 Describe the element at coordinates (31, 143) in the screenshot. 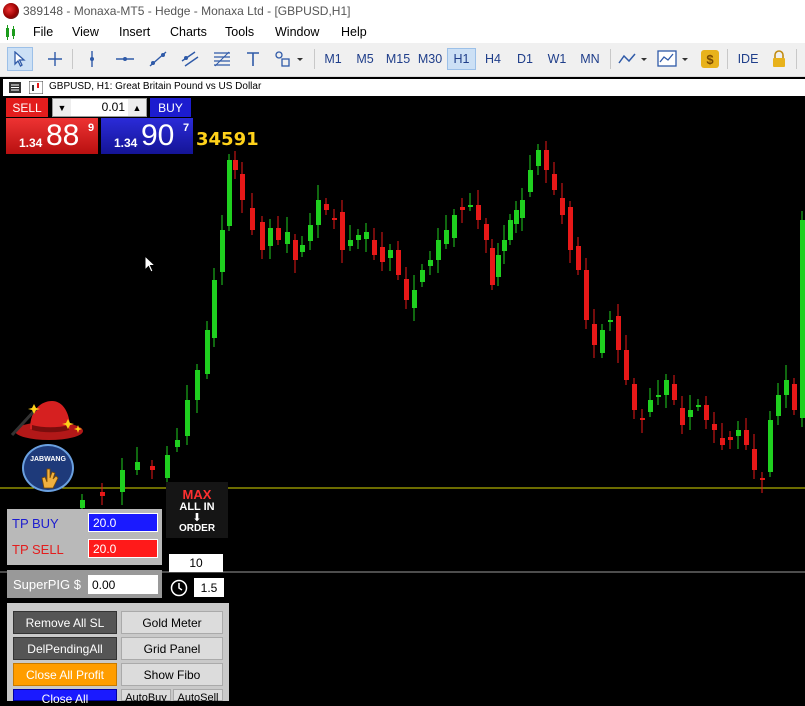

I see `bid-prefix: 1.34` at that location.